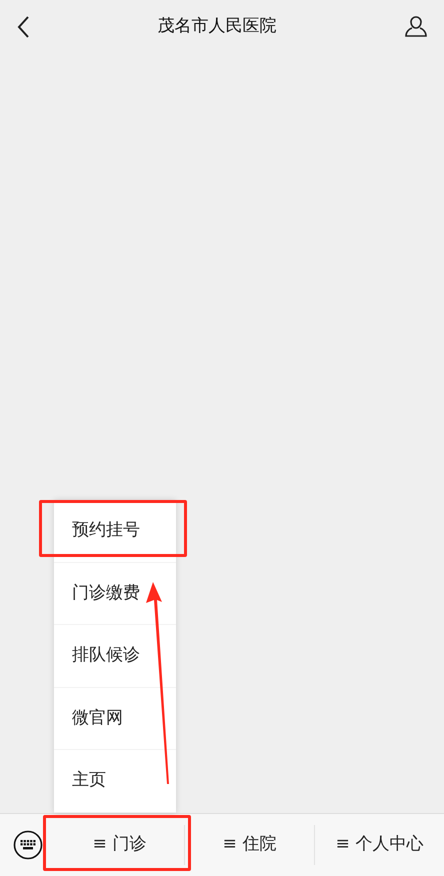  I want to click on menu-tab: ≡ 个人中心, so click(379, 845).